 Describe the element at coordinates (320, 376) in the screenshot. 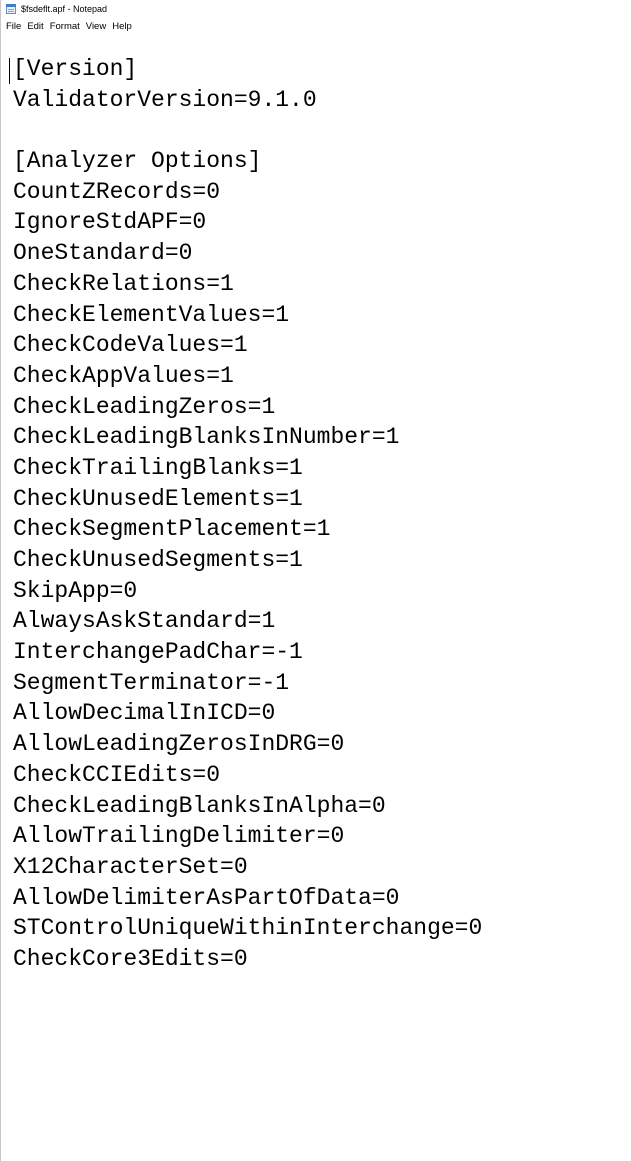

I see `text-line: CheckAppValues=1` at that location.